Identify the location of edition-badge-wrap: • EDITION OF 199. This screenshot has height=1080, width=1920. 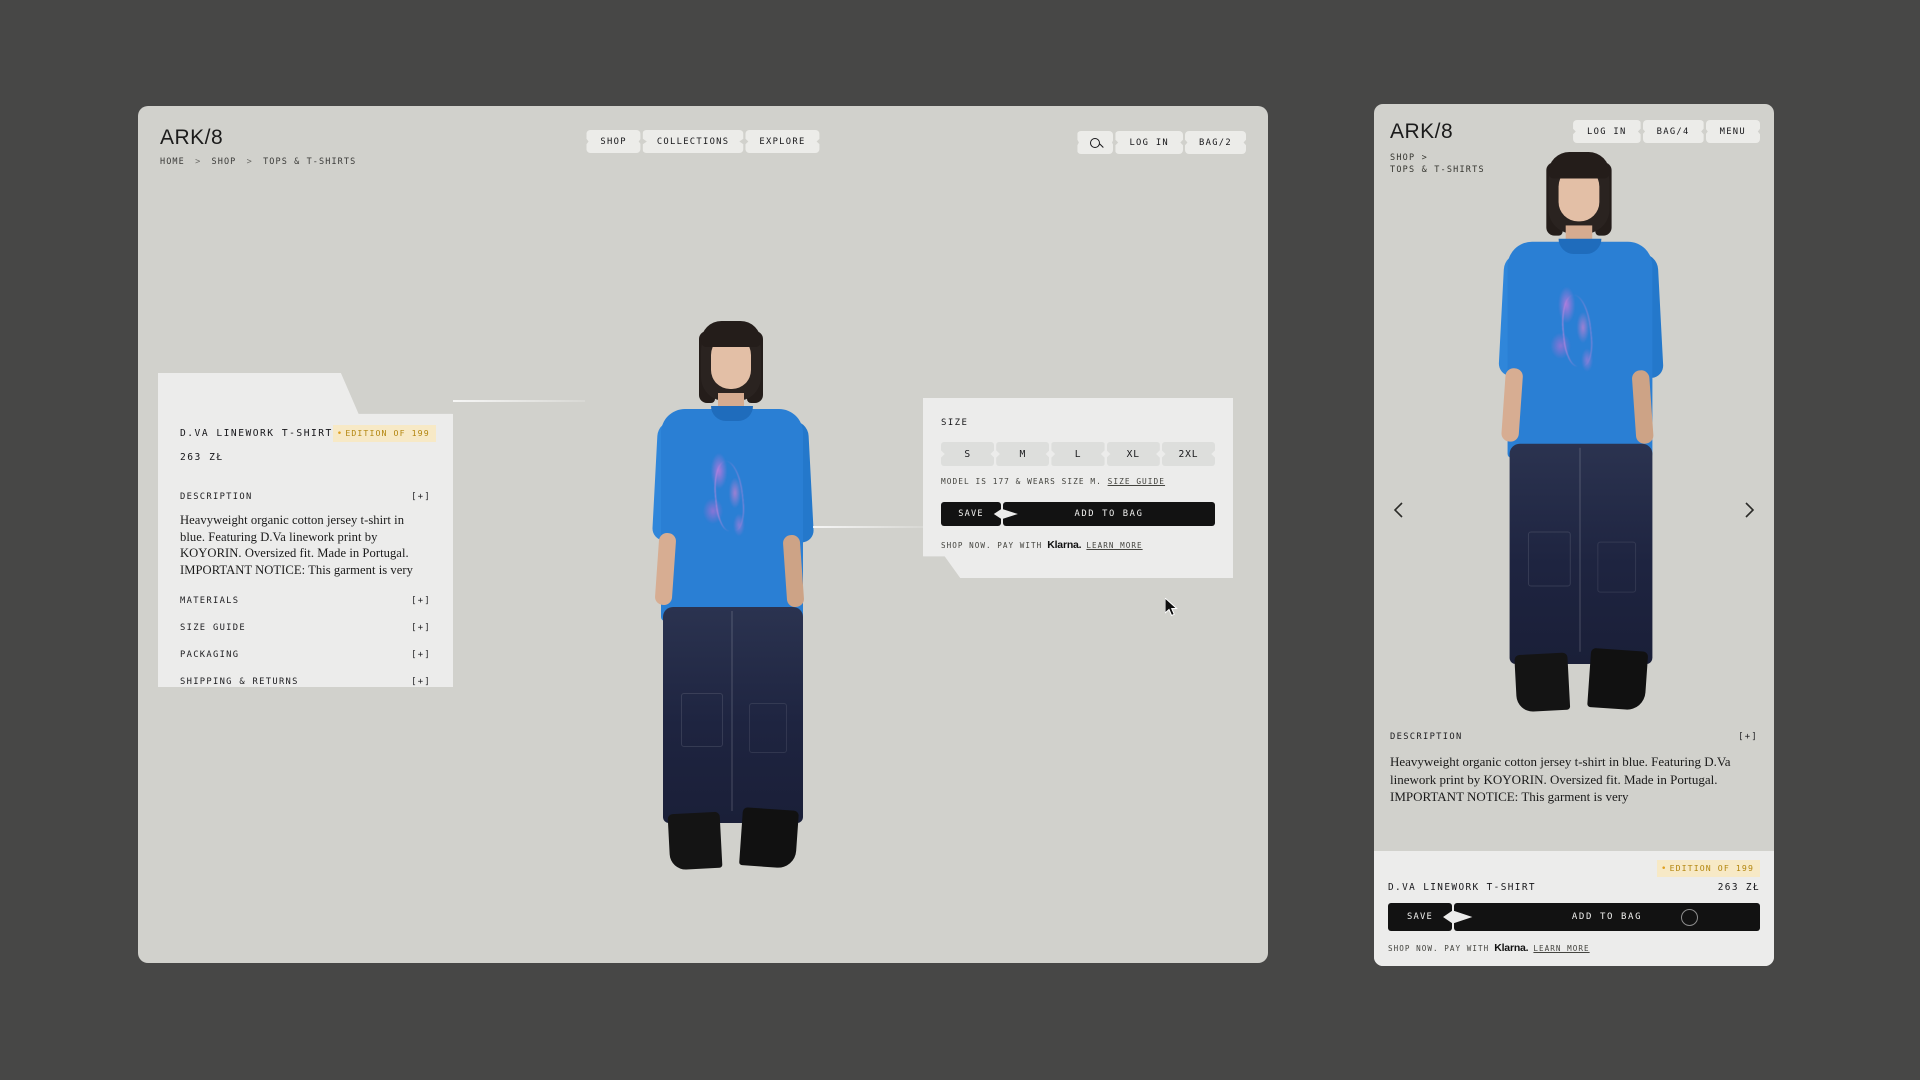
(1574, 868).